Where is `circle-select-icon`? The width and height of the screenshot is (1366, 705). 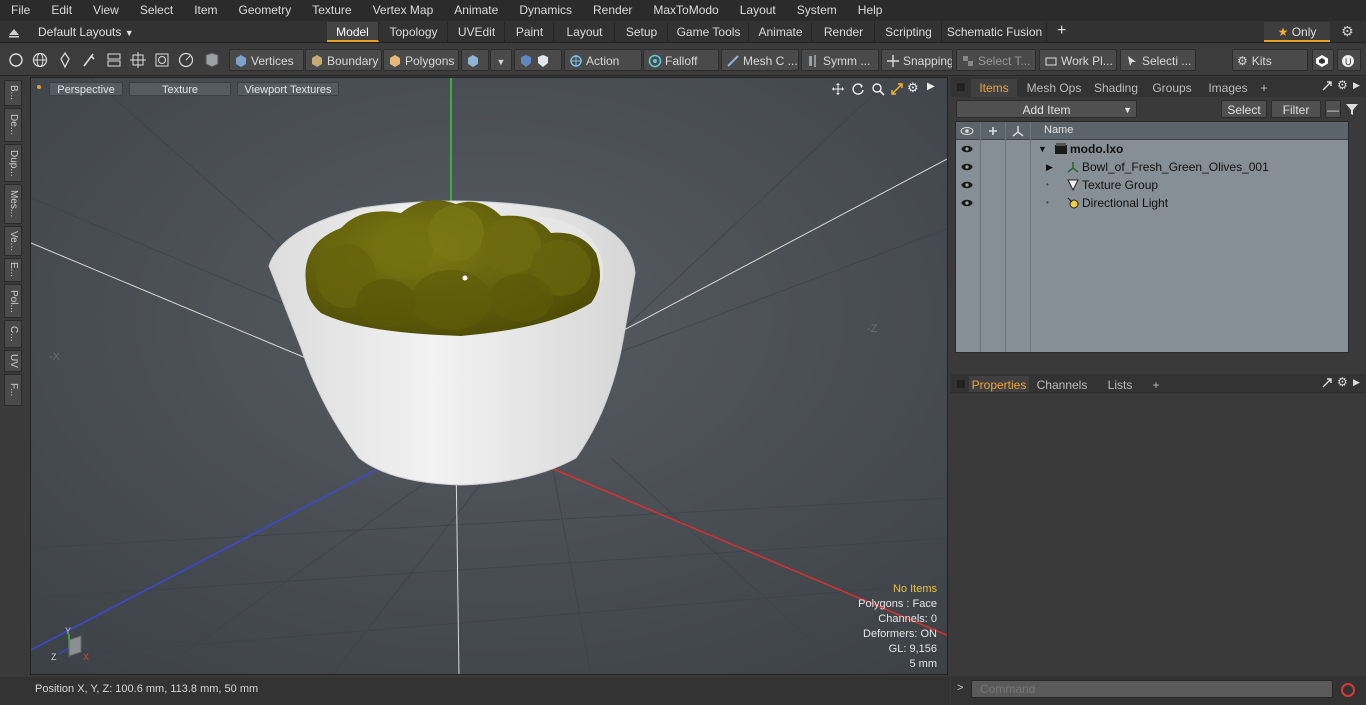
circle-select-icon is located at coordinates (16, 60).